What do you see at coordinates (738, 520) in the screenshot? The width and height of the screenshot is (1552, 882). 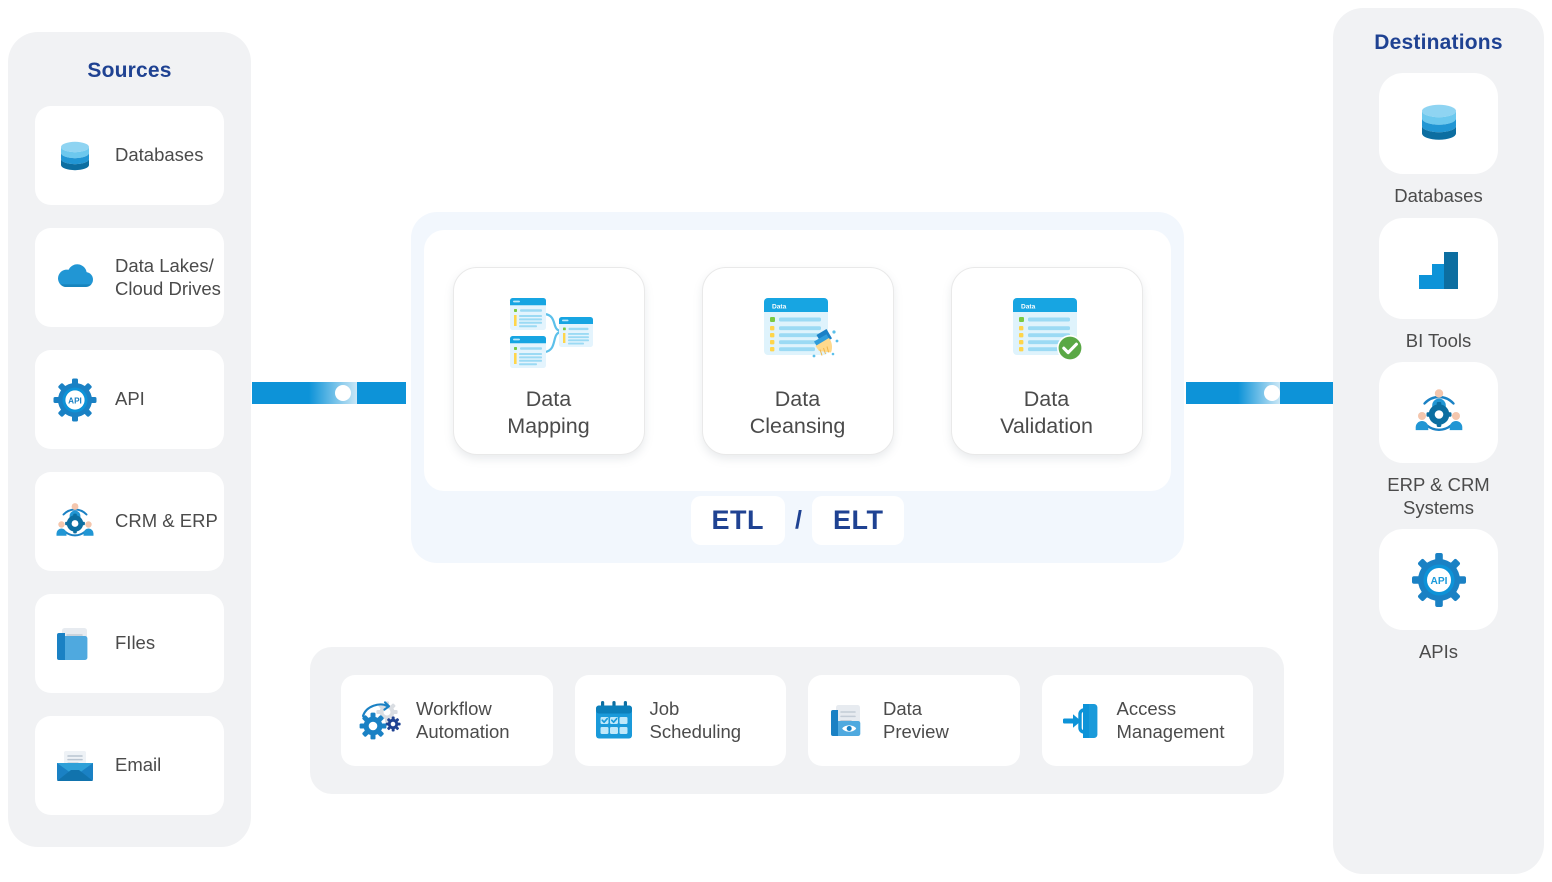 I see `etl-badge: ETL` at bounding box center [738, 520].